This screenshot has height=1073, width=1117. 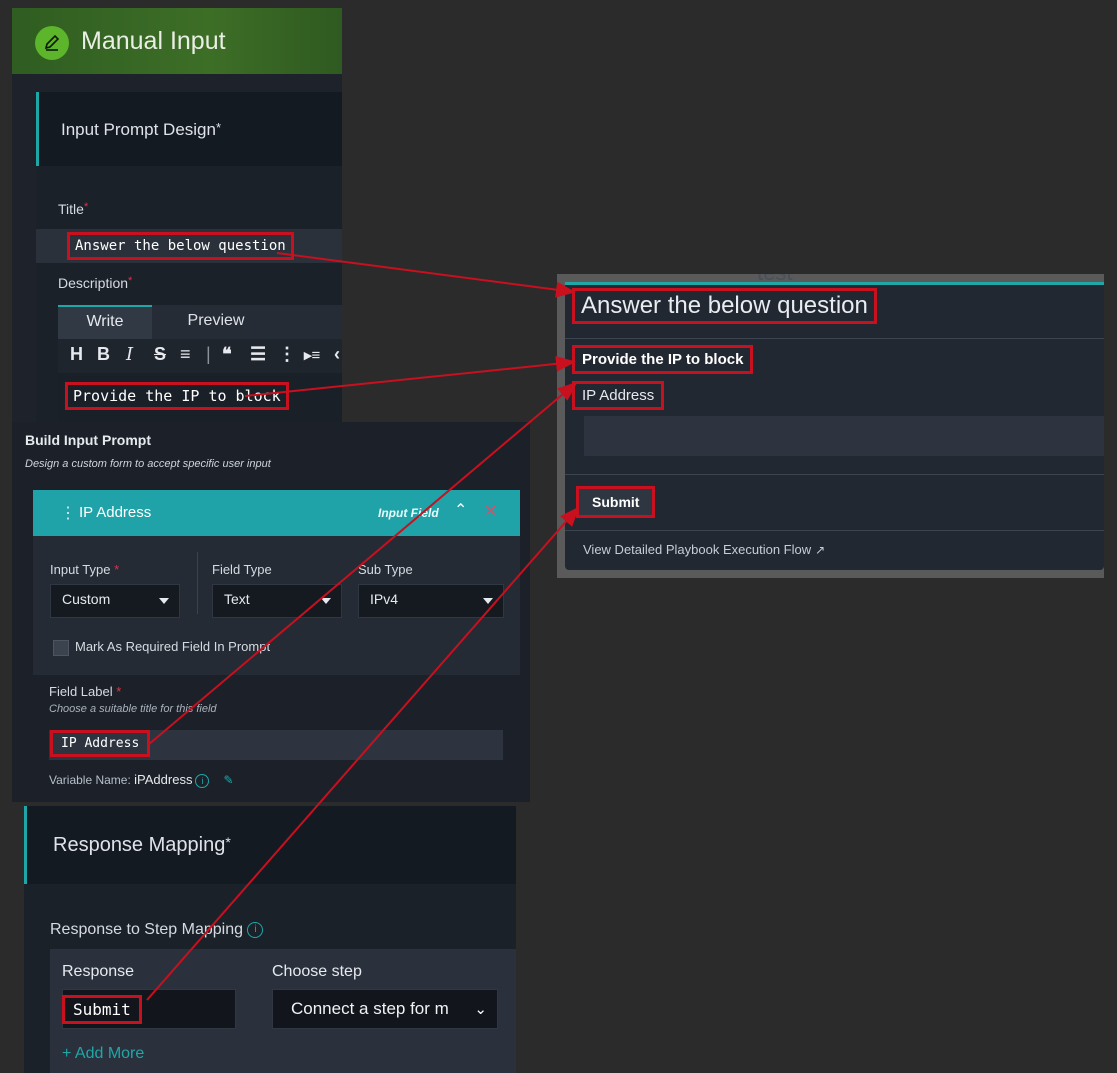 I want to click on variable-name: Variable Name: iPAddress i ✎, so click(x=141, y=780).